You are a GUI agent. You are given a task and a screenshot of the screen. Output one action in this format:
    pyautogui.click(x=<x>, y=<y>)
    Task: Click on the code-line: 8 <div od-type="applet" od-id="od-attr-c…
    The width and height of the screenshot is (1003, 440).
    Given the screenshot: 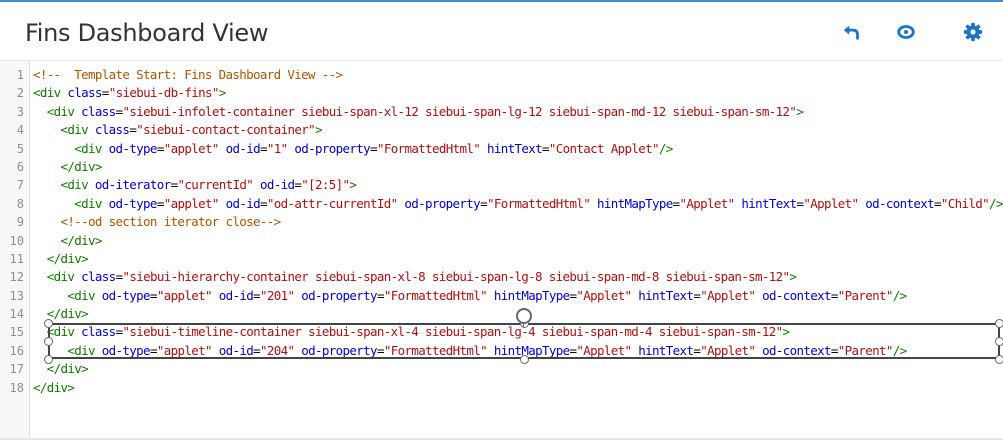 What is the action you would take?
    pyautogui.click(x=501, y=204)
    